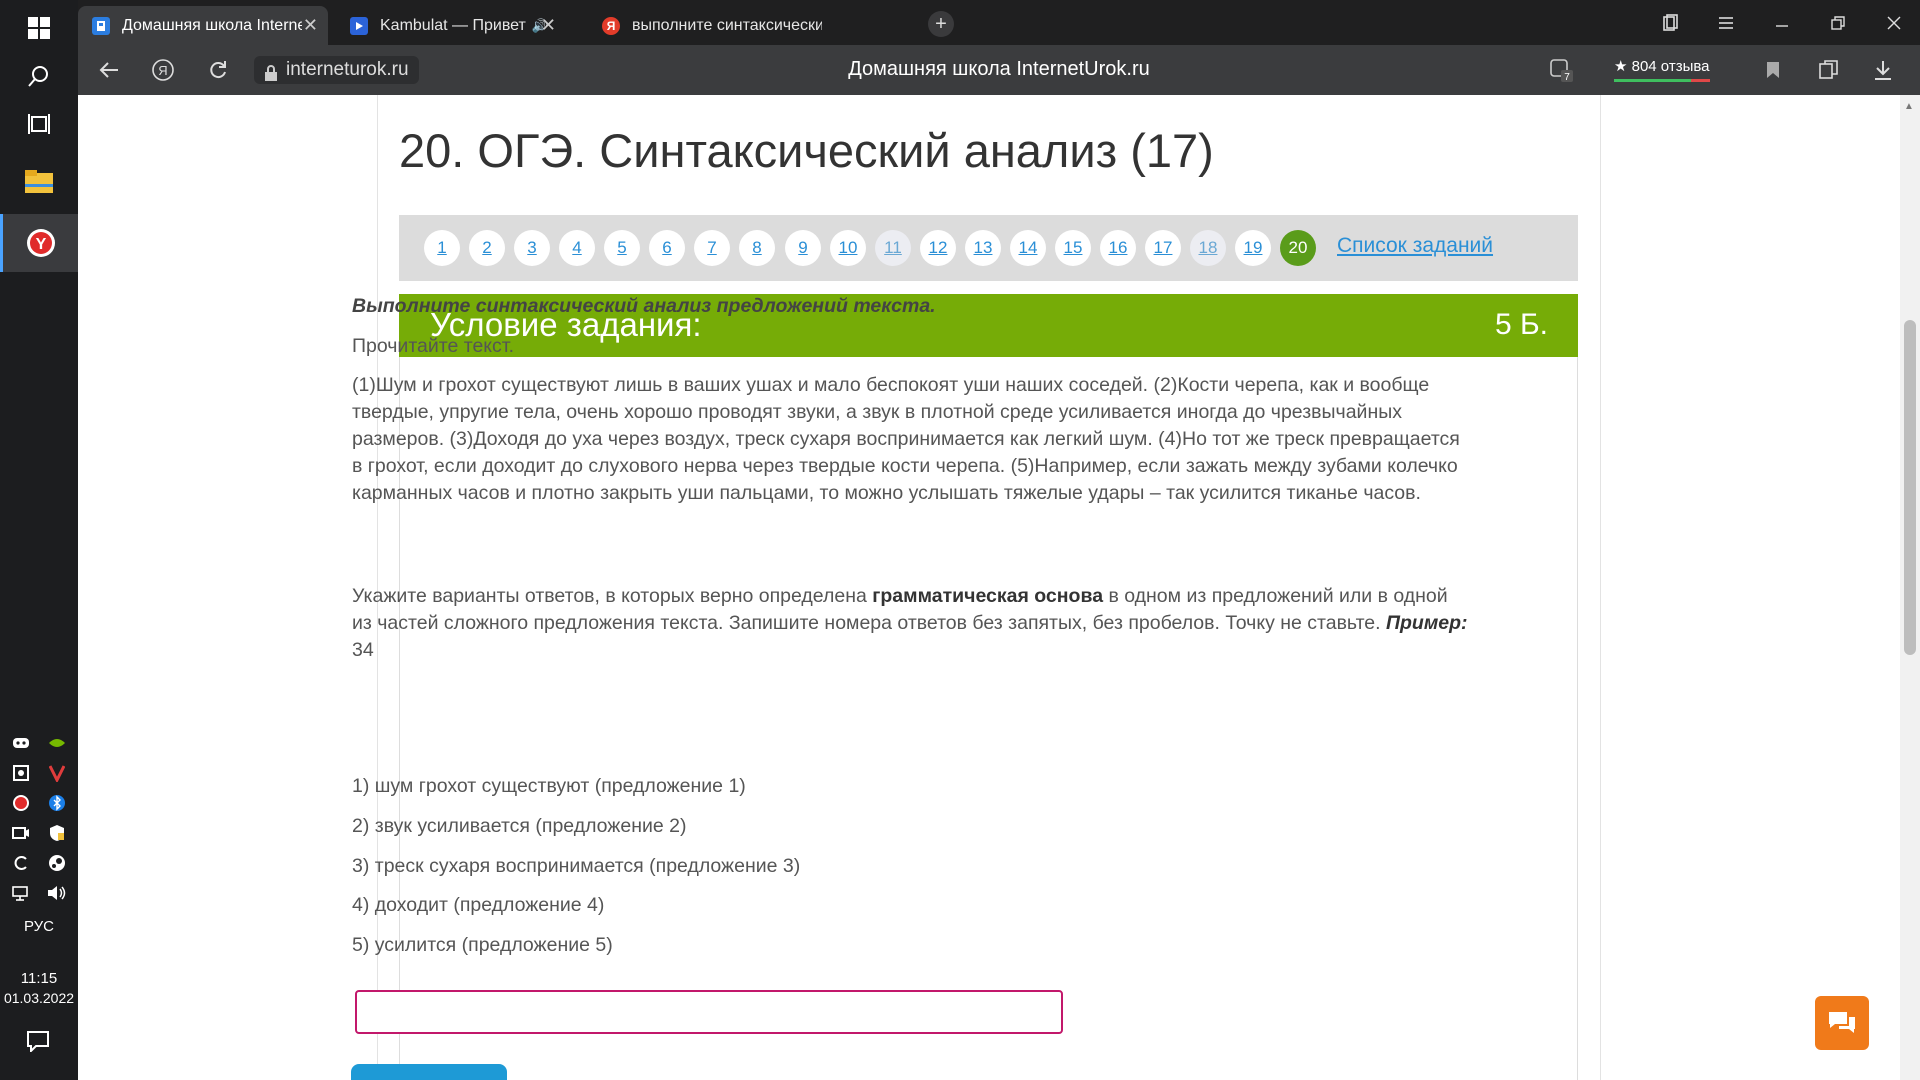  I want to click on security-icon, so click(57, 833).